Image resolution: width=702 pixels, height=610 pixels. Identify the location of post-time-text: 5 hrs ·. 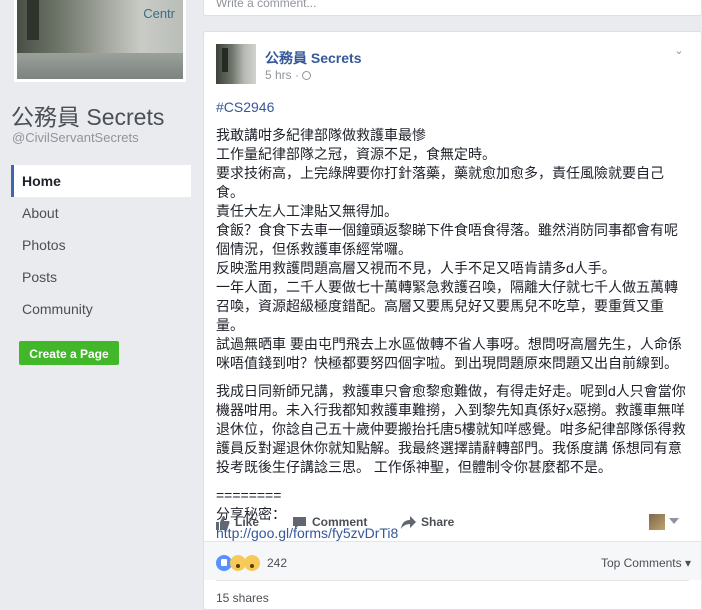
(282, 75).